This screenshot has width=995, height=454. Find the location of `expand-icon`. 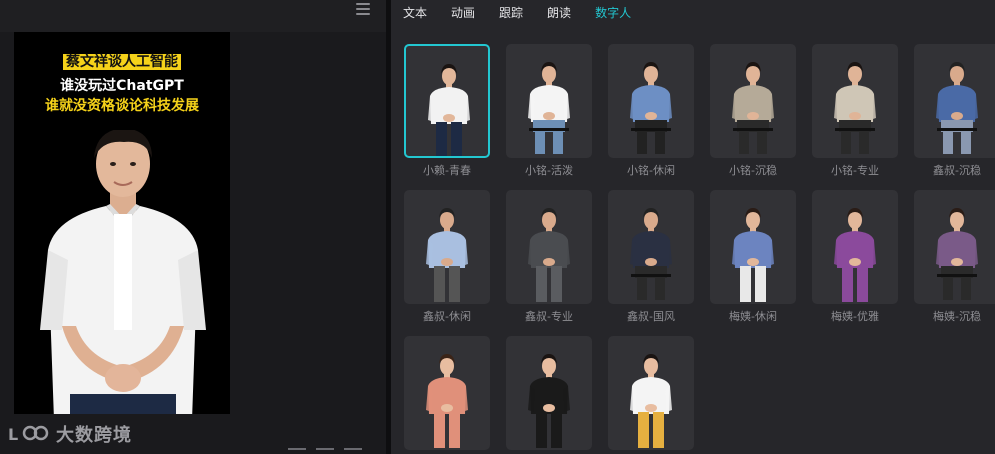

expand-icon is located at coordinates (353, 451).